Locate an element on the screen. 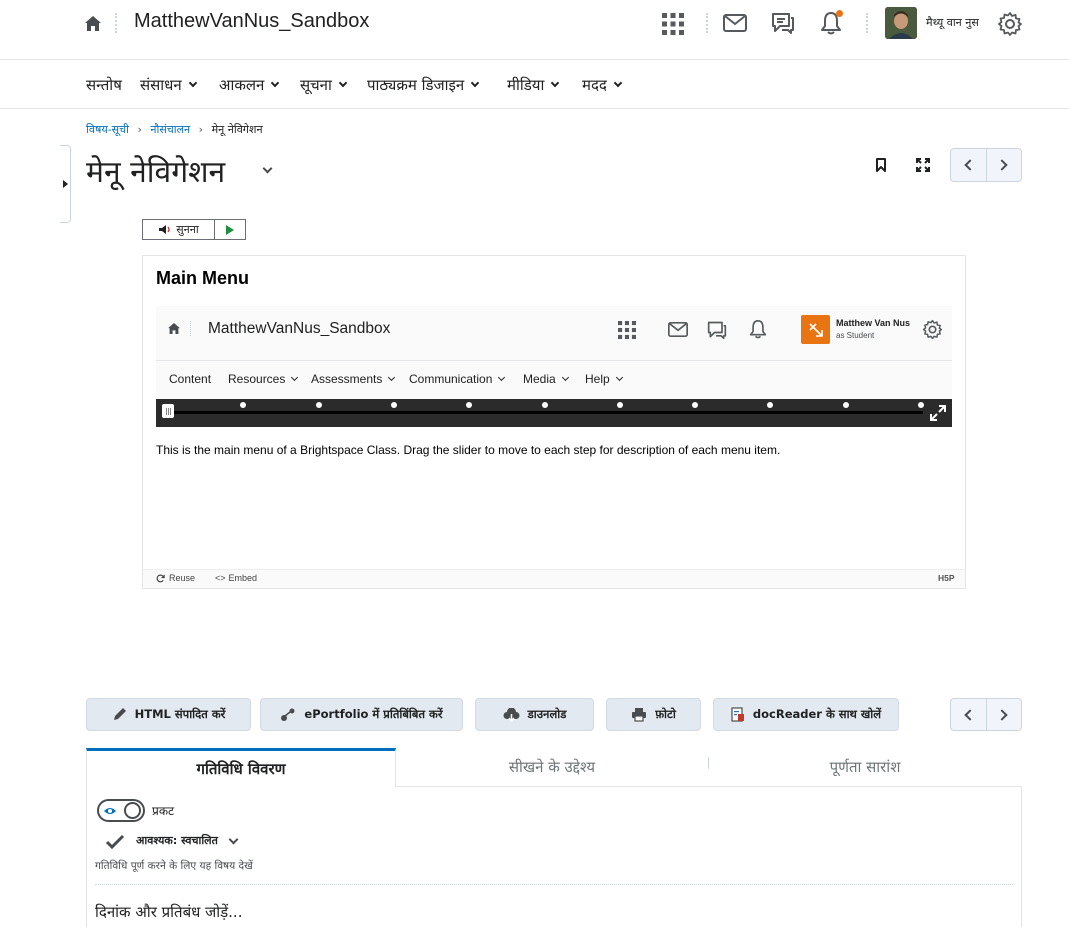  fullscreen-icon is located at coordinates (923, 165).